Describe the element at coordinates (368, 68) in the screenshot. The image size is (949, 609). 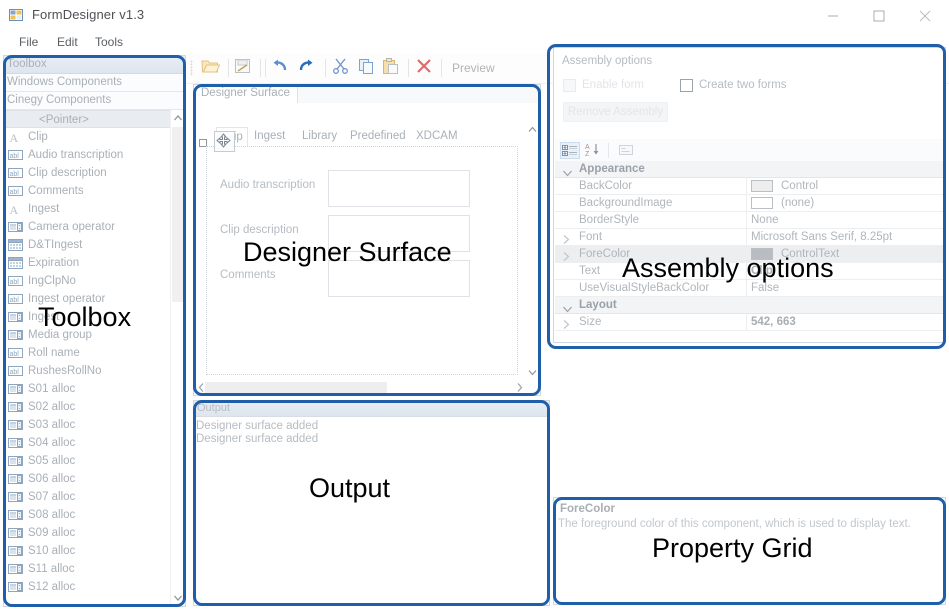
I see `copy-icon` at that location.